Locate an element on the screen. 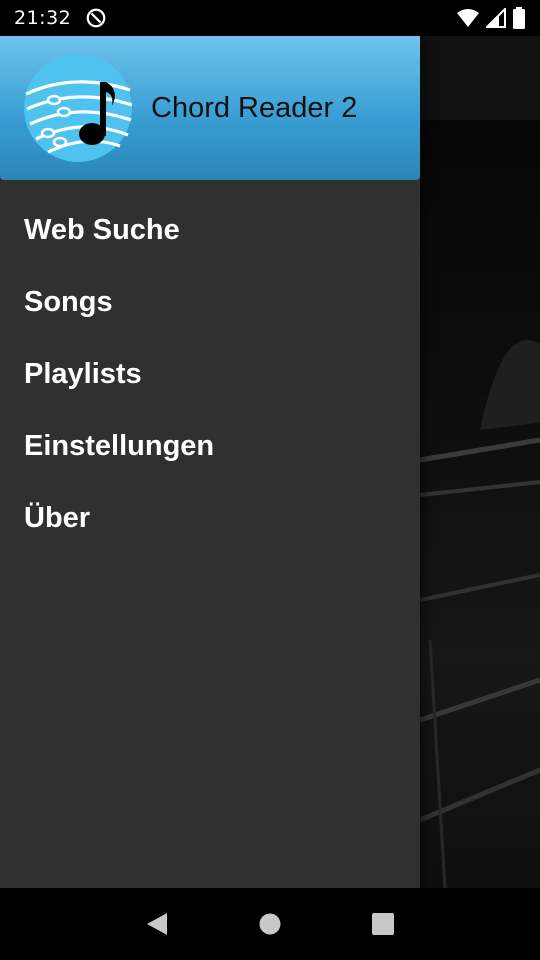  back-button is located at coordinates (157, 924).